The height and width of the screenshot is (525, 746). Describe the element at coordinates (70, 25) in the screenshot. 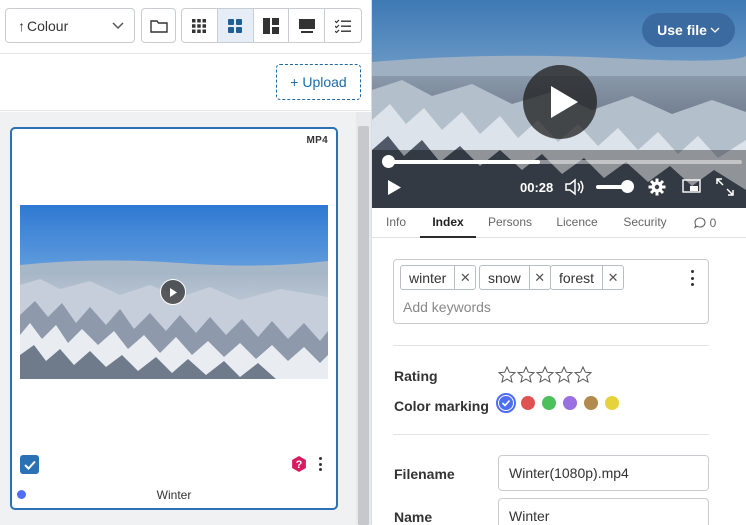

I see `sort-select: ↑ Colour` at that location.